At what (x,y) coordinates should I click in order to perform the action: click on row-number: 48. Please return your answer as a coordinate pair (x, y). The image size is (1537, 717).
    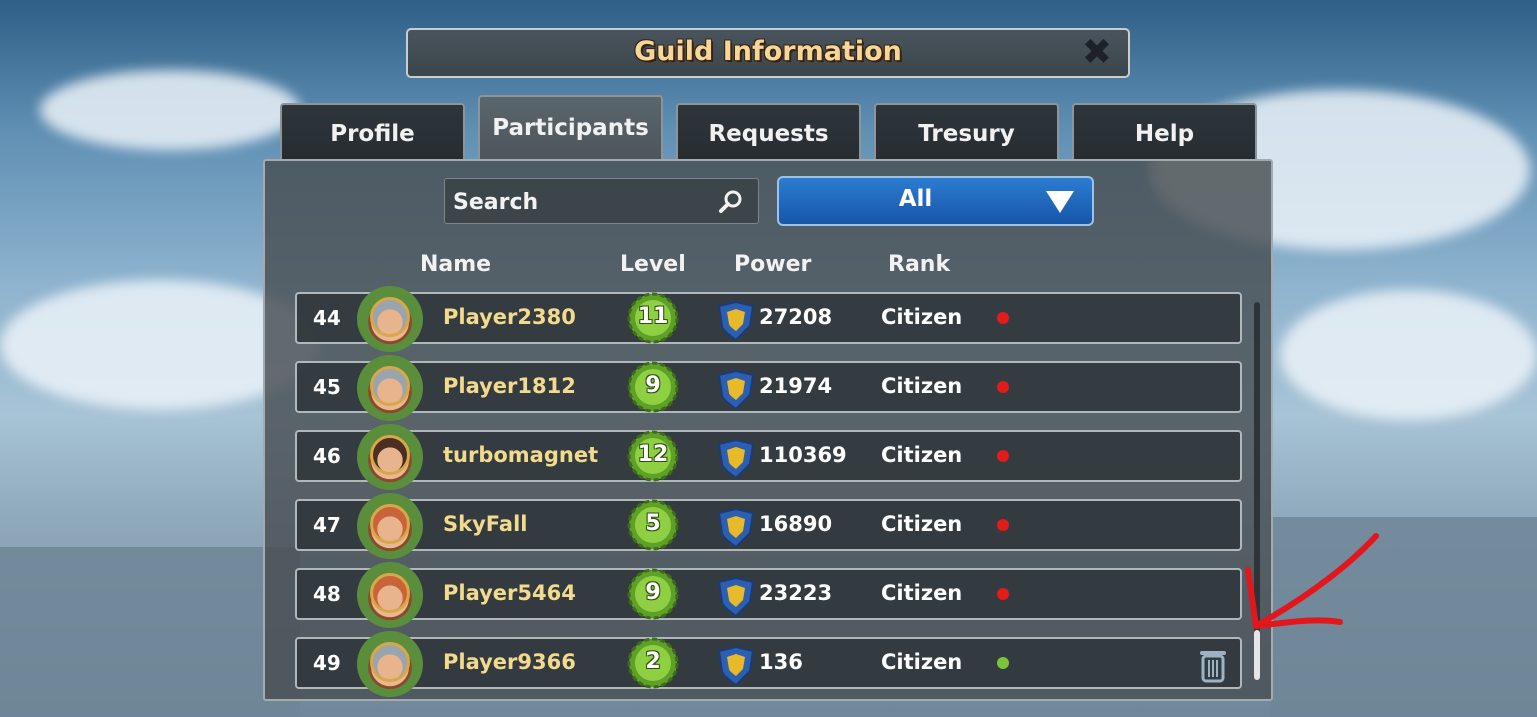
    Looking at the image, I should click on (327, 594).